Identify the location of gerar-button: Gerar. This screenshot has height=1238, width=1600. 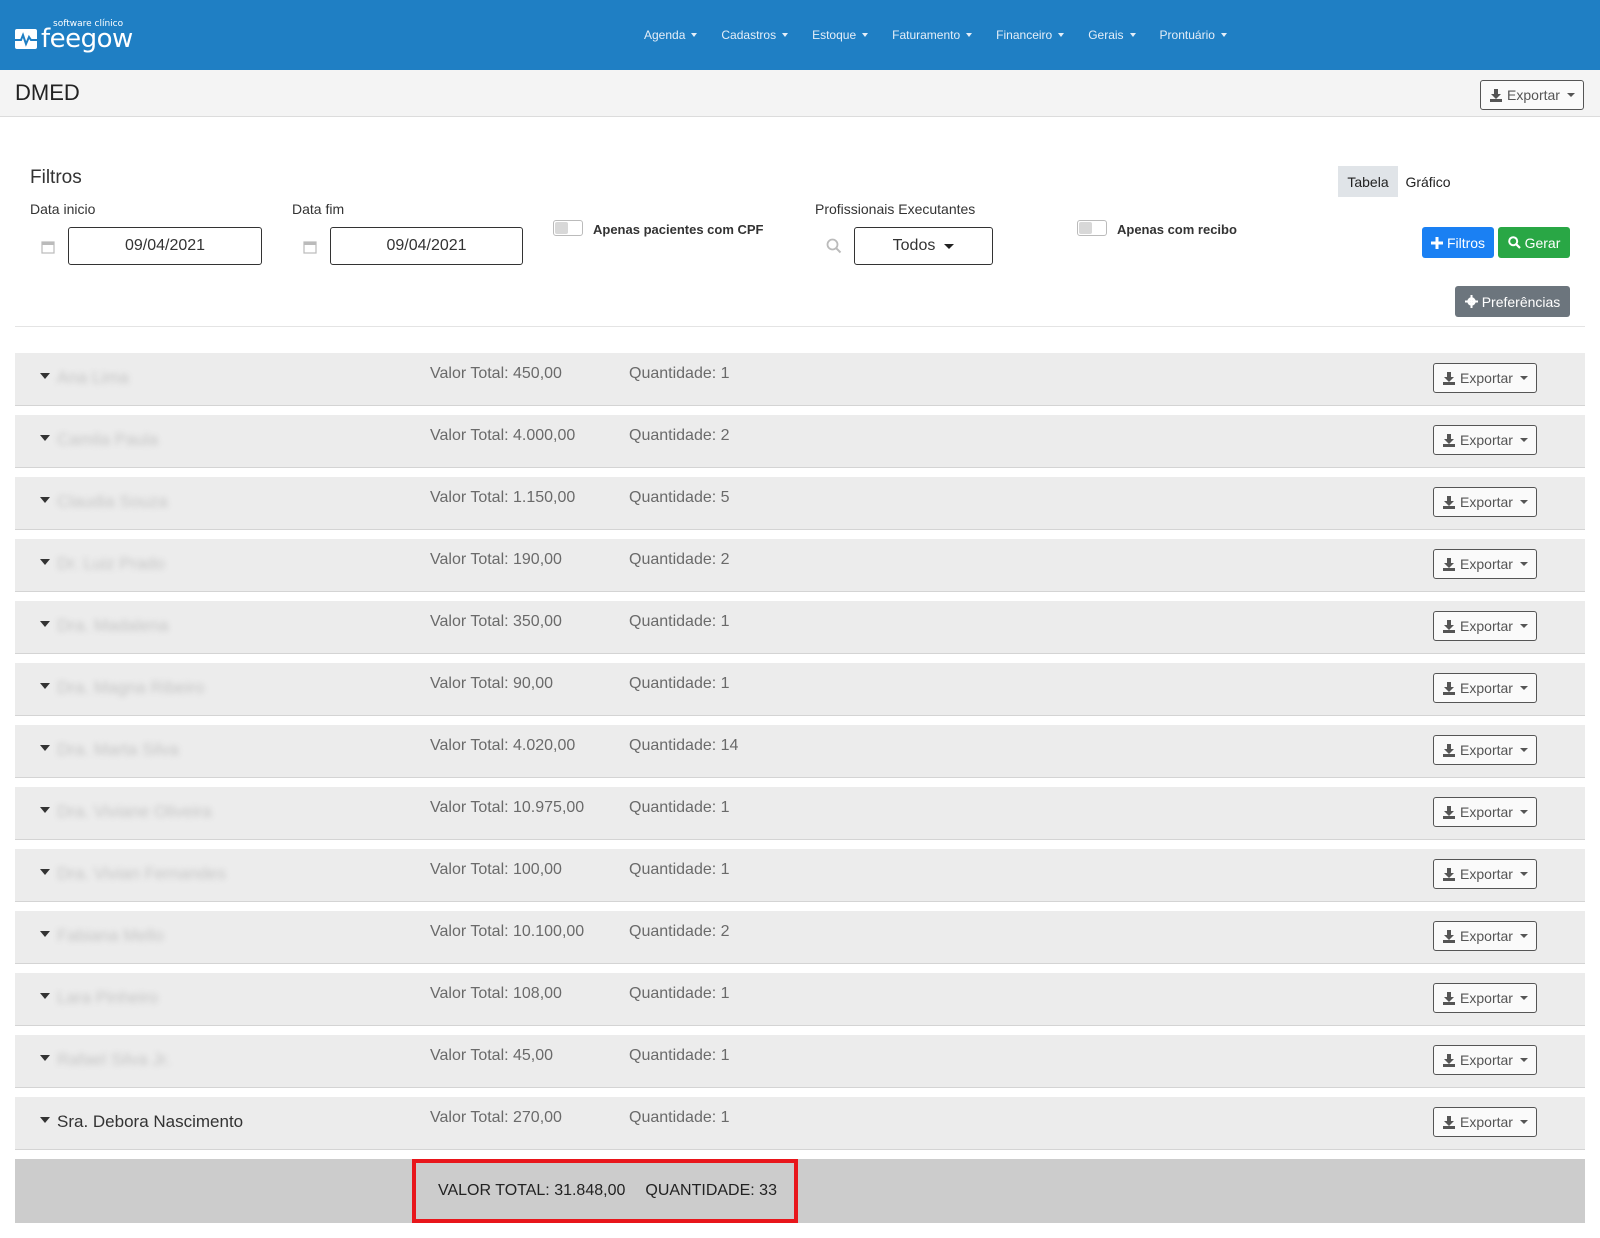
(1534, 242).